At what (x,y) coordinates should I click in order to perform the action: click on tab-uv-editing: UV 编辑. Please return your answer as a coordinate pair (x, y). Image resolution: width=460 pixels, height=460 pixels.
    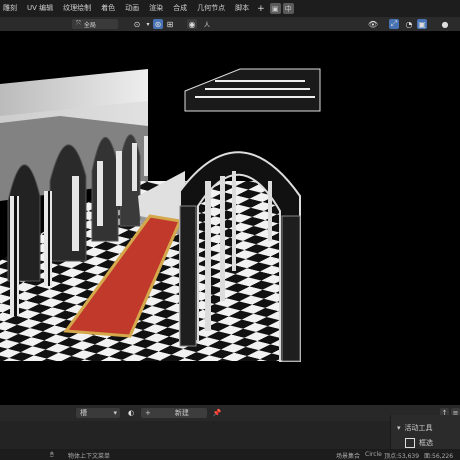
    Looking at the image, I should click on (40, 8).